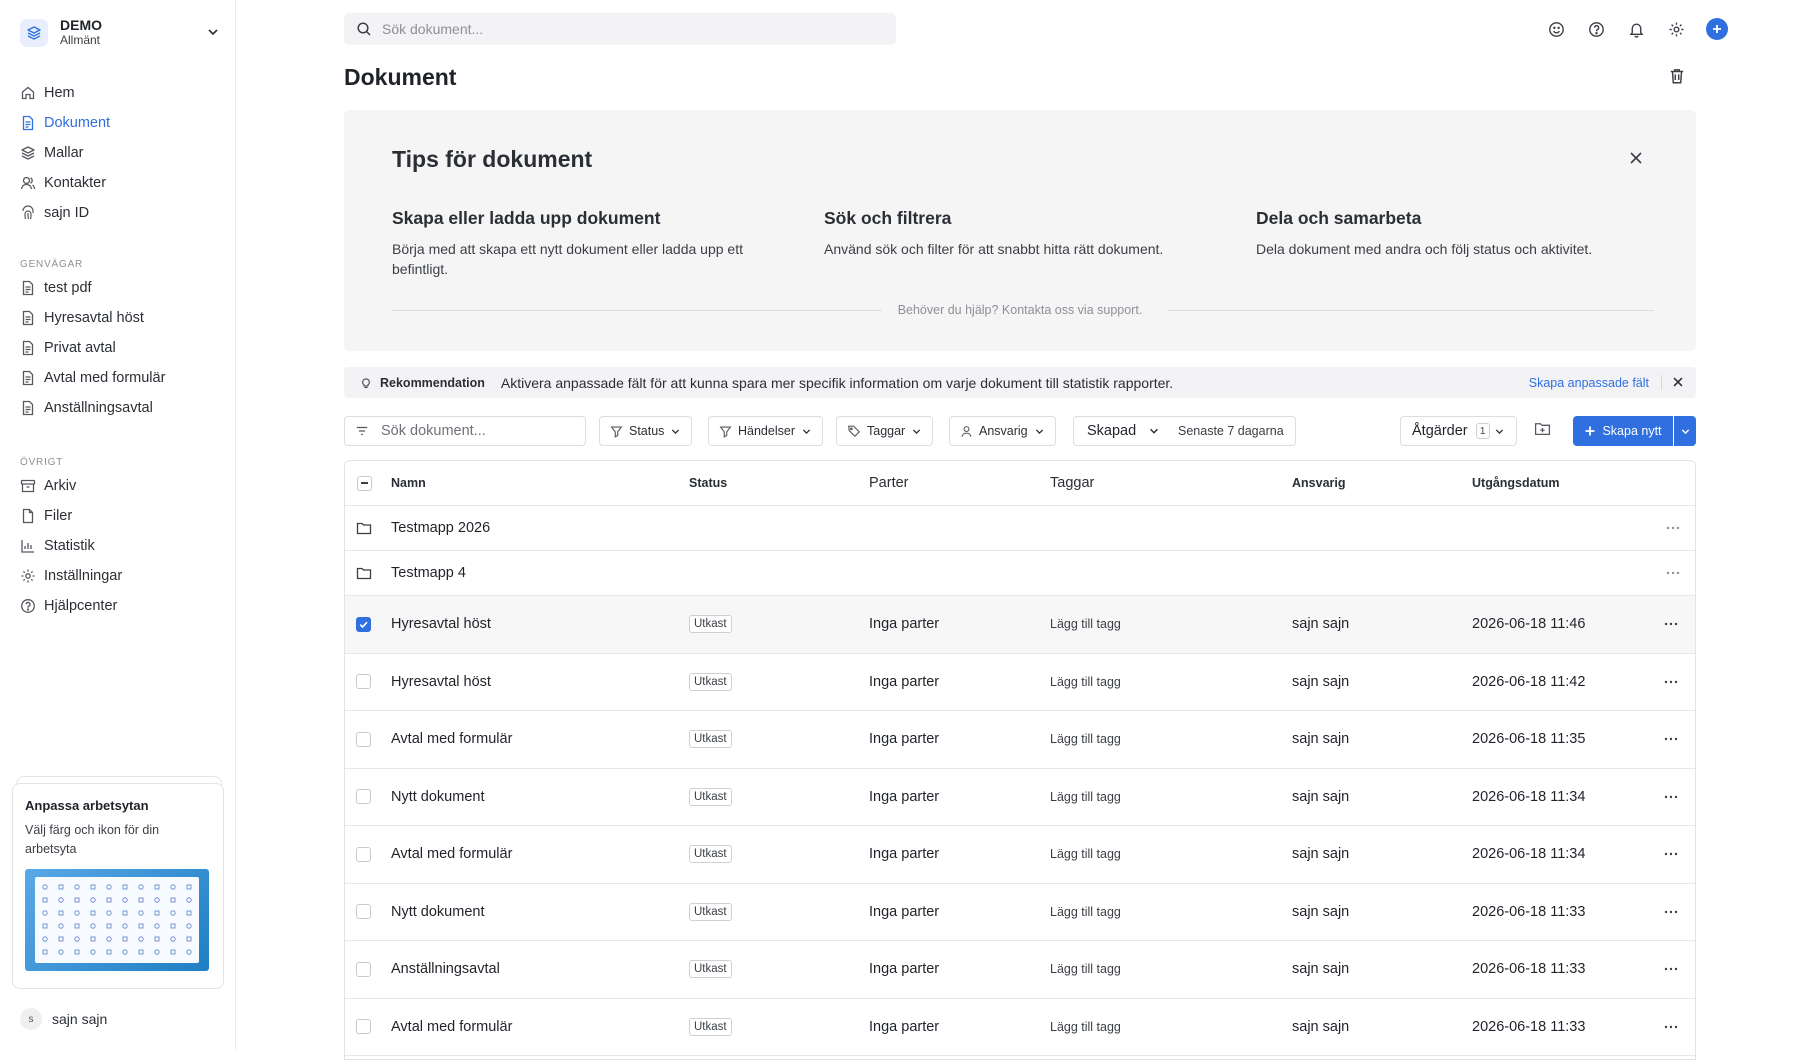 The height and width of the screenshot is (1060, 1800). What do you see at coordinates (120, 606) in the screenshot?
I see `sidebar-item-help-center: Hjälpcenter` at bounding box center [120, 606].